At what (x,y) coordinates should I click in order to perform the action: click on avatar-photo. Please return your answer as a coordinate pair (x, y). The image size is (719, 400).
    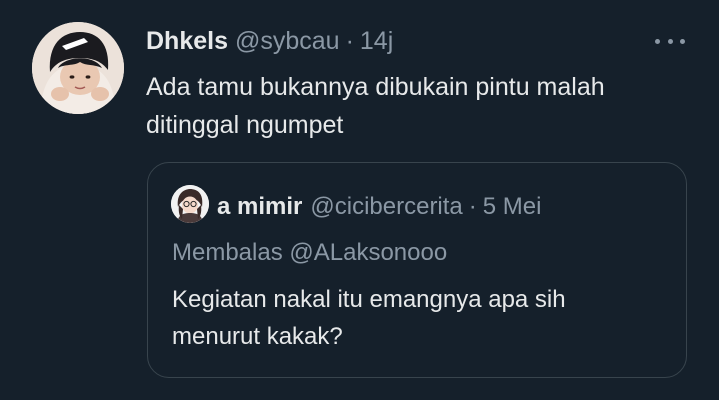
    Looking at the image, I should click on (78, 68).